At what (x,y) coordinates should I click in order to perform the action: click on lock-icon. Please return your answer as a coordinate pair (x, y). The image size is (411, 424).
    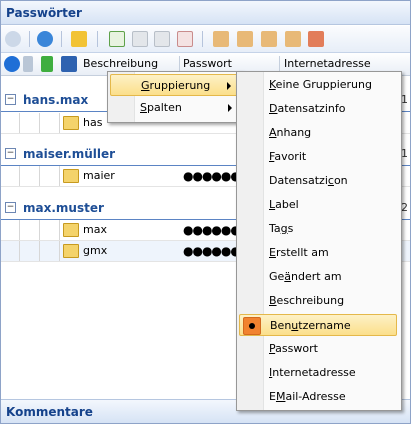
    Looking at the image, I should click on (79, 39).